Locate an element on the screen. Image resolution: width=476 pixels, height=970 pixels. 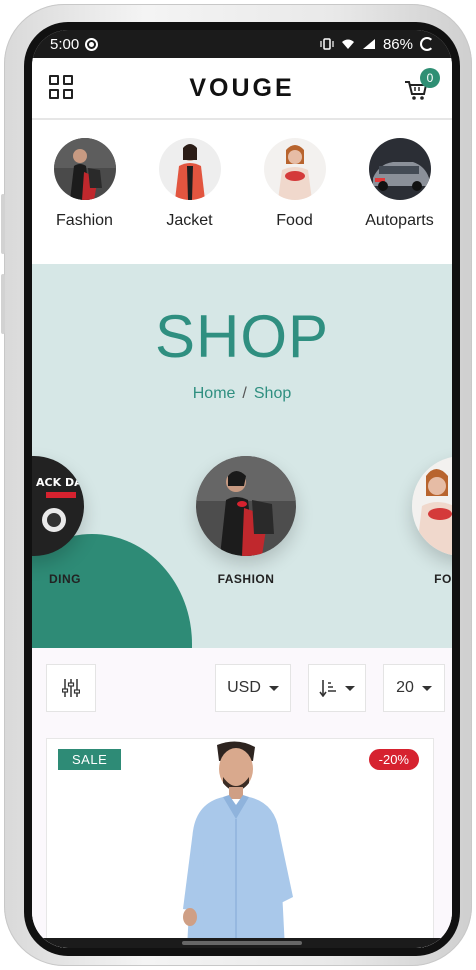
sliders-icon is located at coordinates (71, 688).